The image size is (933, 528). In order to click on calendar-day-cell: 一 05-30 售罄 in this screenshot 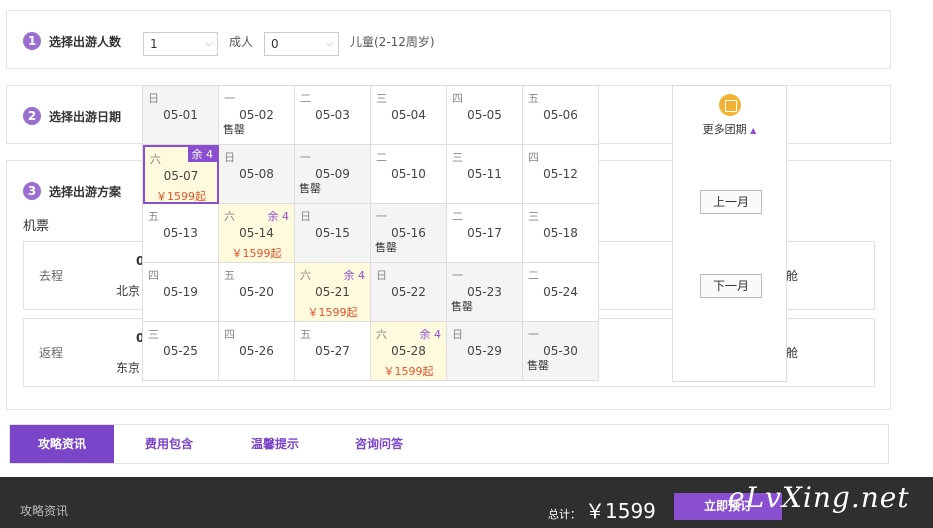, I will do `click(561, 351)`.